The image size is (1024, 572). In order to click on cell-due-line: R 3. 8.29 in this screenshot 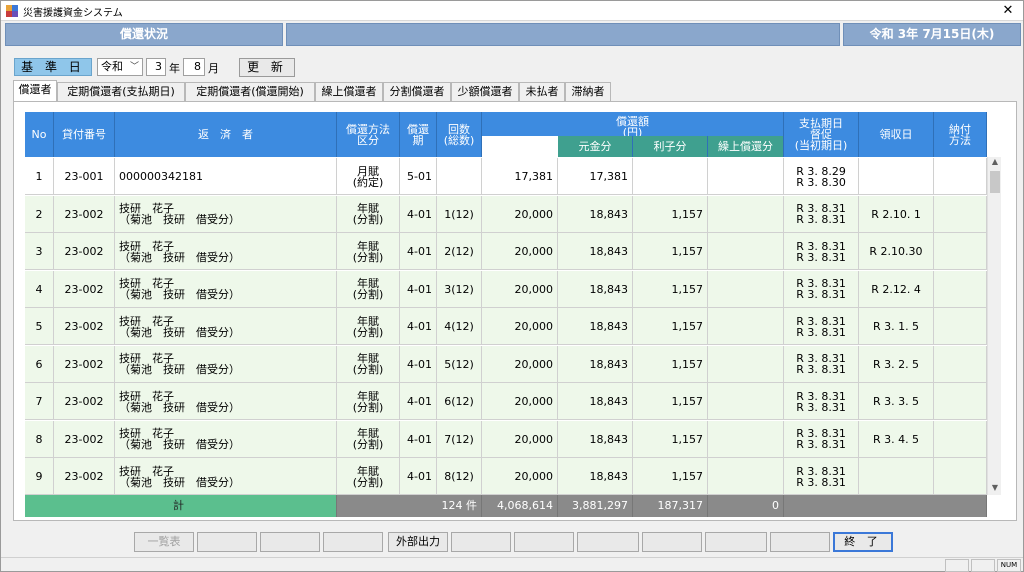, I will do `click(821, 171)`.